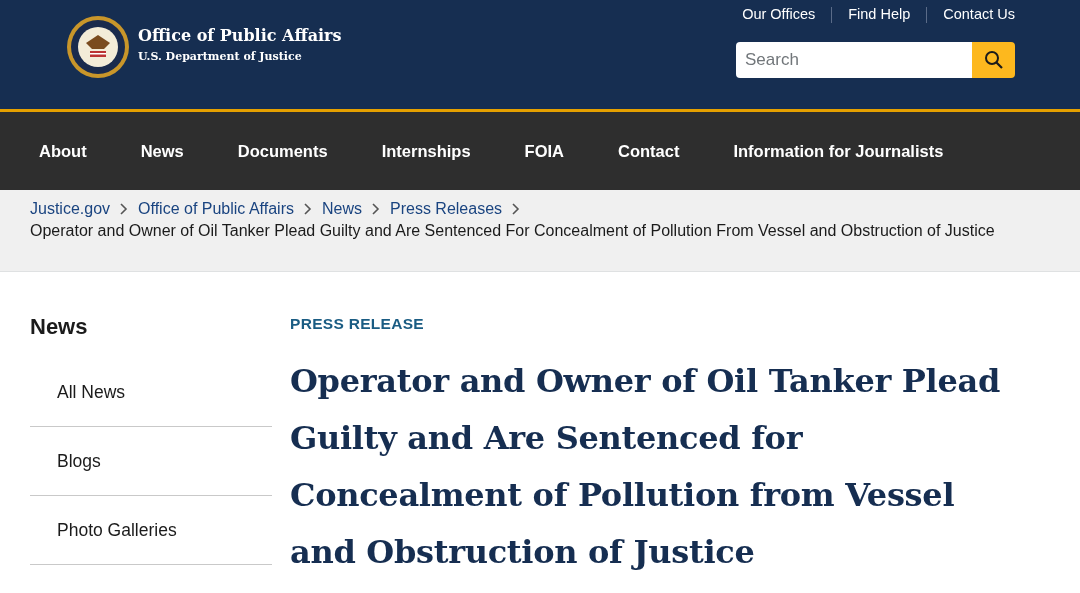  Describe the element at coordinates (779, 15) in the screenshot. I see `utility-link: Our Offices` at that location.